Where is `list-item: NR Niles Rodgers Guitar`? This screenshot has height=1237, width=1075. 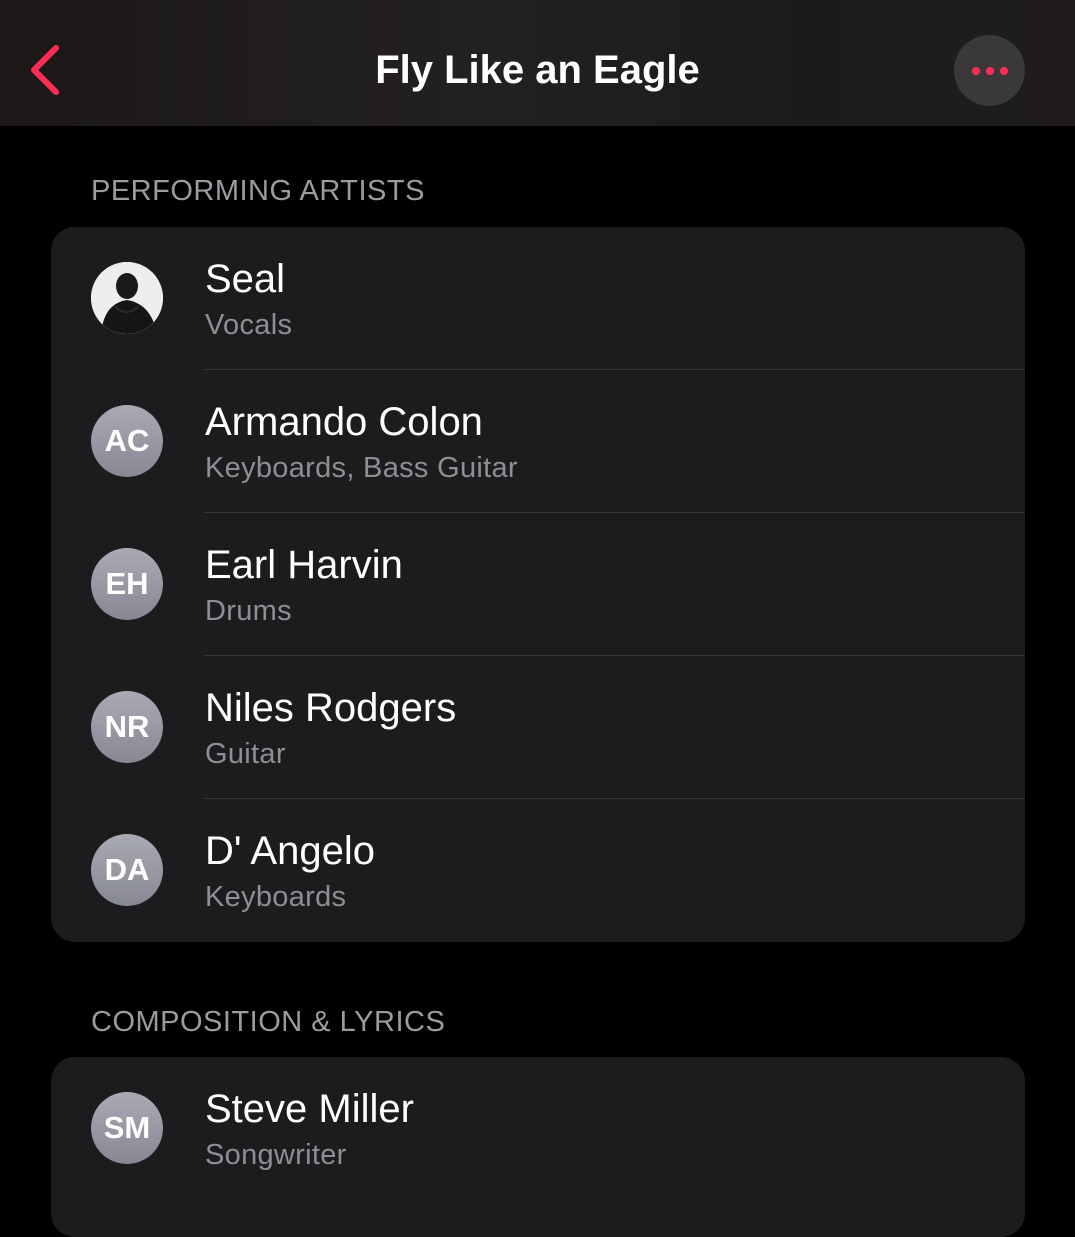 list-item: NR Niles Rodgers Guitar is located at coordinates (538, 727).